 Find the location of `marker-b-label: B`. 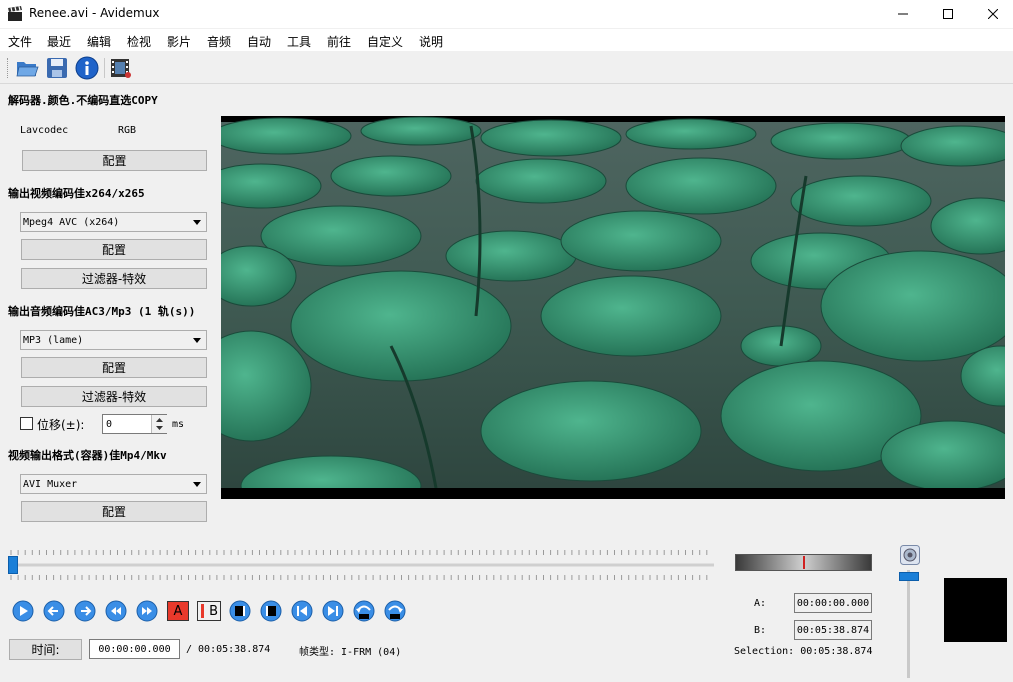

marker-b-label: B is located at coordinates (213, 611).